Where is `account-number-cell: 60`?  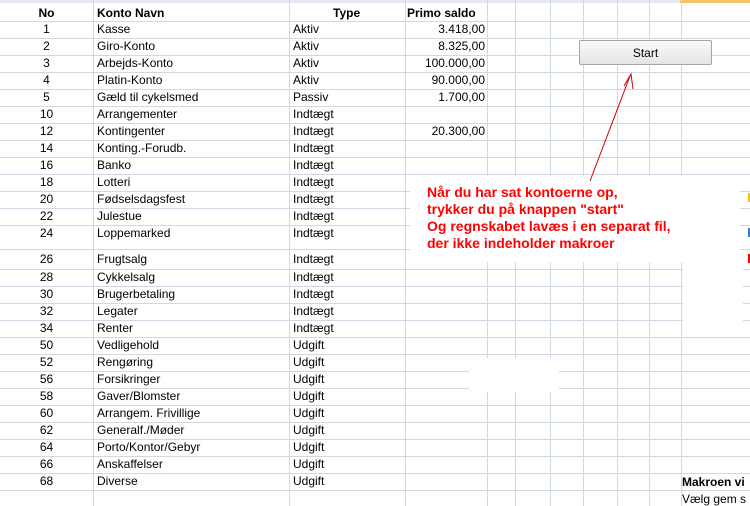
account-number-cell: 60 is located at coordinates (46, 413).